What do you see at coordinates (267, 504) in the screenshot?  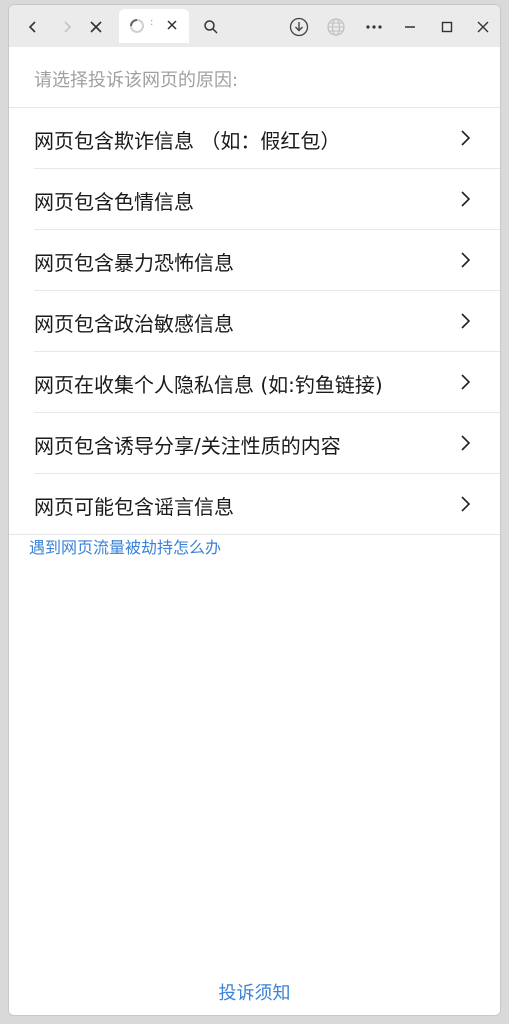 I see `reason-item-rumor: 网页可能包含谣言信息` at bounding box center [267, 504].